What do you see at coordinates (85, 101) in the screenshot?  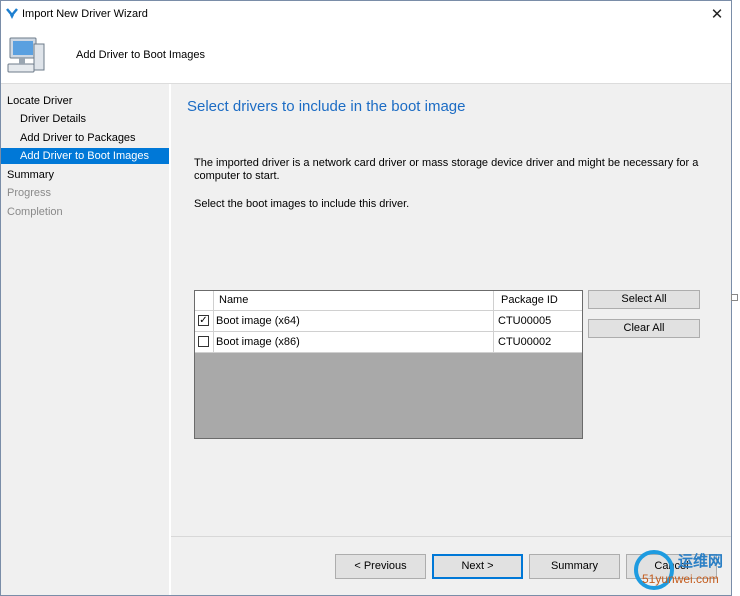 I see `nav-item-locate-driver: Locate Driver` at bounding box center [85, 101].